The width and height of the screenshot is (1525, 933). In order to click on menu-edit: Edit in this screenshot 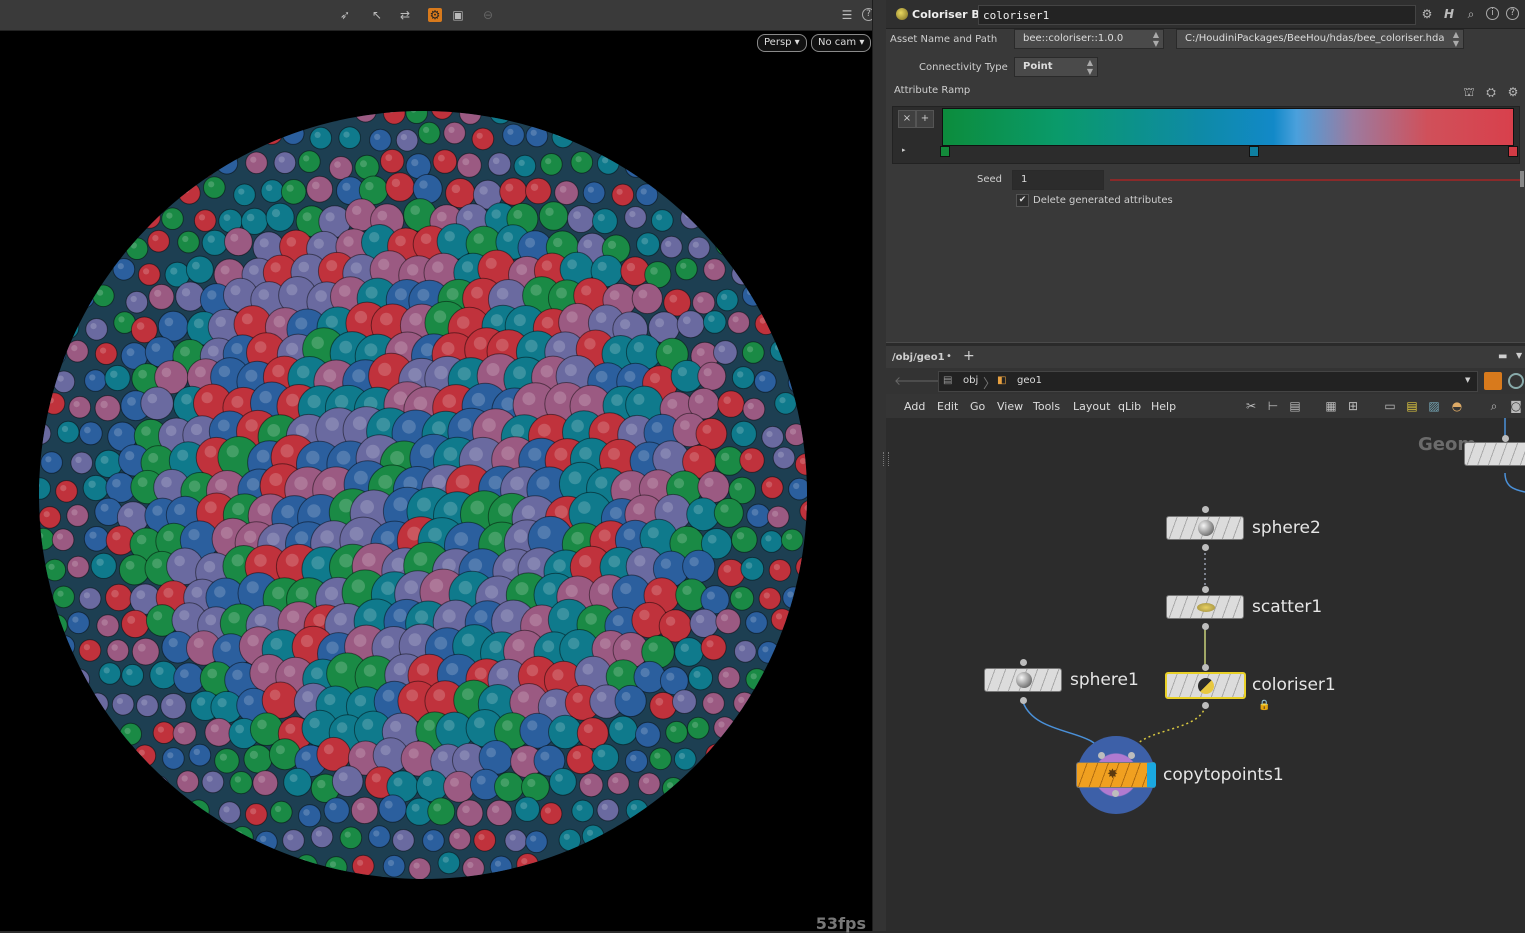, I will do `click(947, 406)`.